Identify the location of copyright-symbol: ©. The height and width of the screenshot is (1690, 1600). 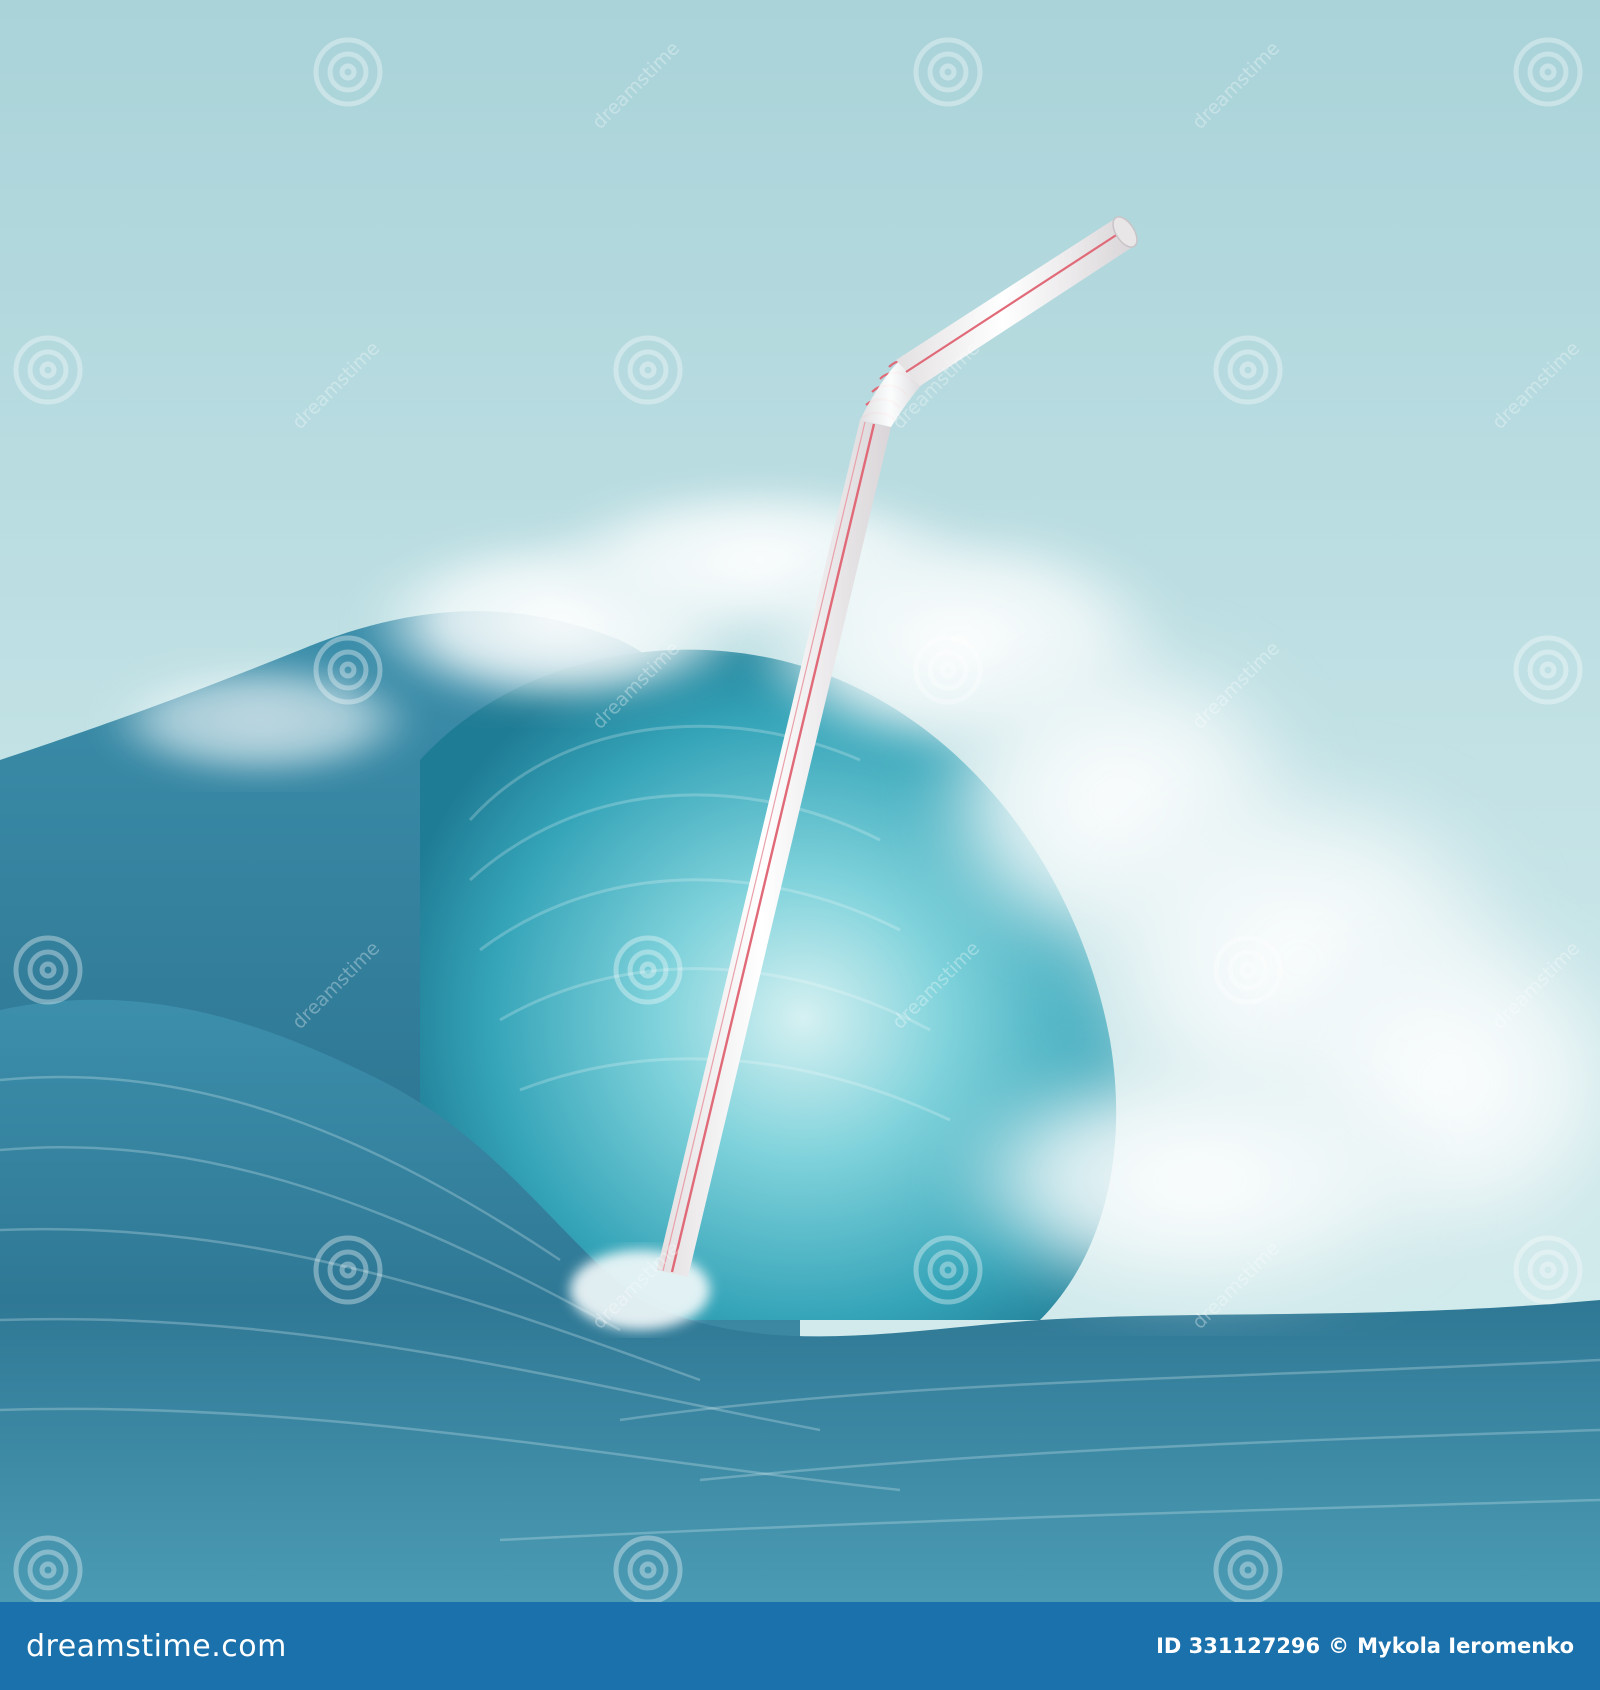
(1339, 1646).